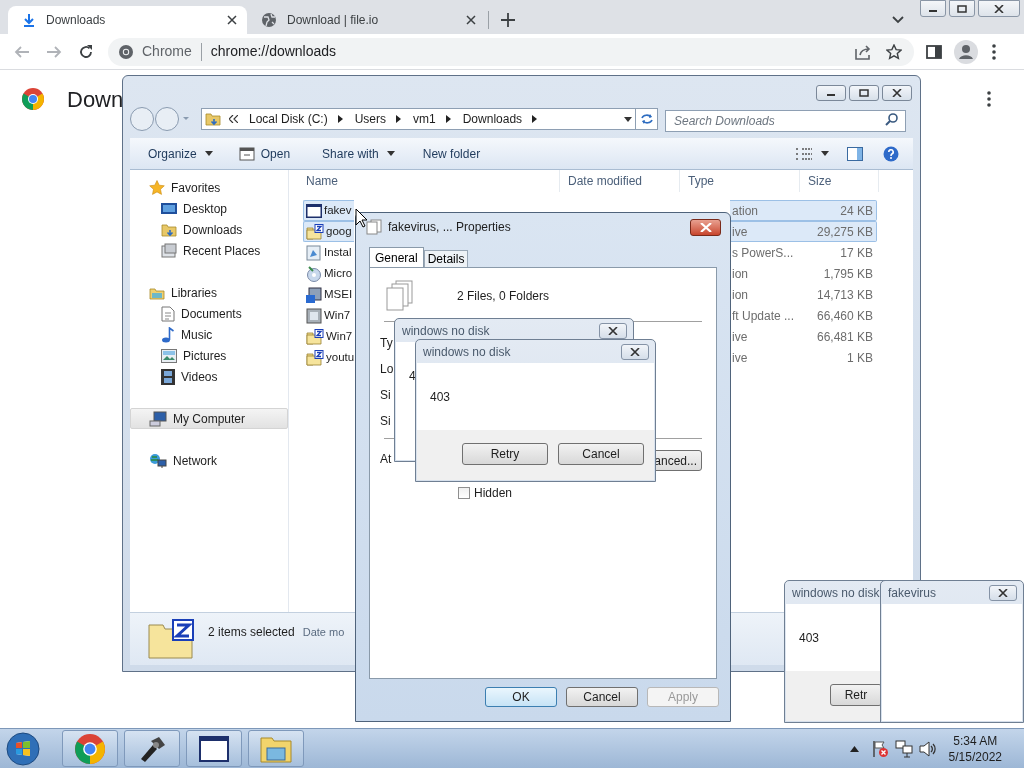 This screenshot has width=1024, height=768. I want to click on browser-tab: Download | file.io, so click(366, 20).